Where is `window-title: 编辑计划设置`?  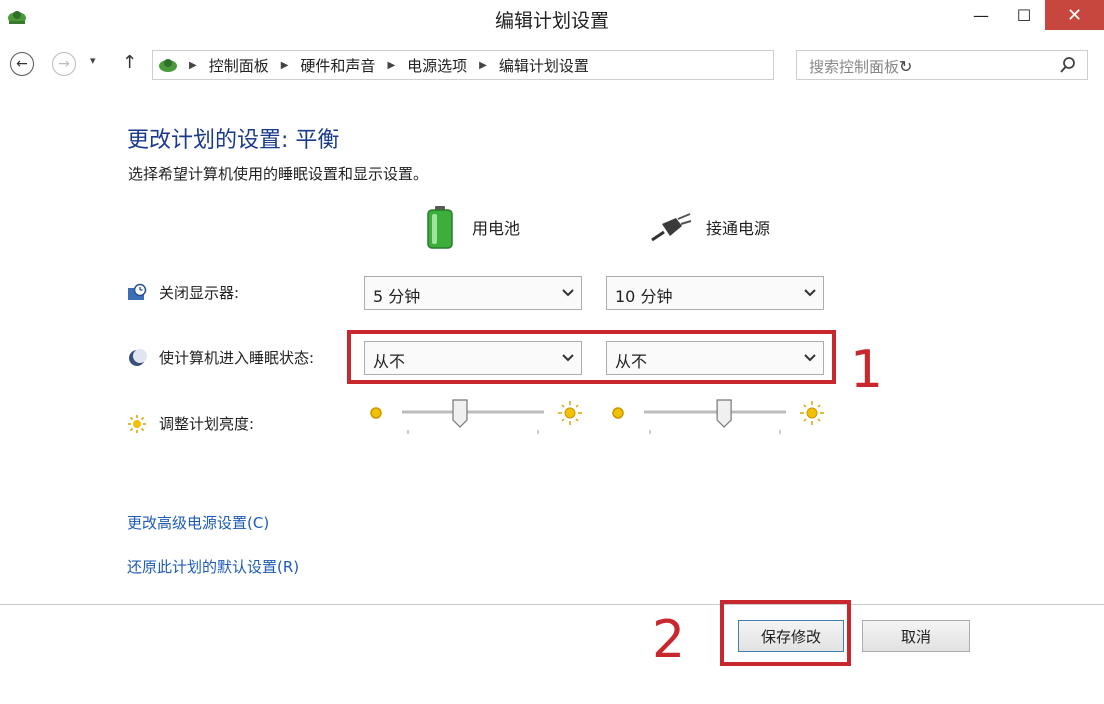 window-title: 编辑计划设置 is located at coordinates (551, 21).